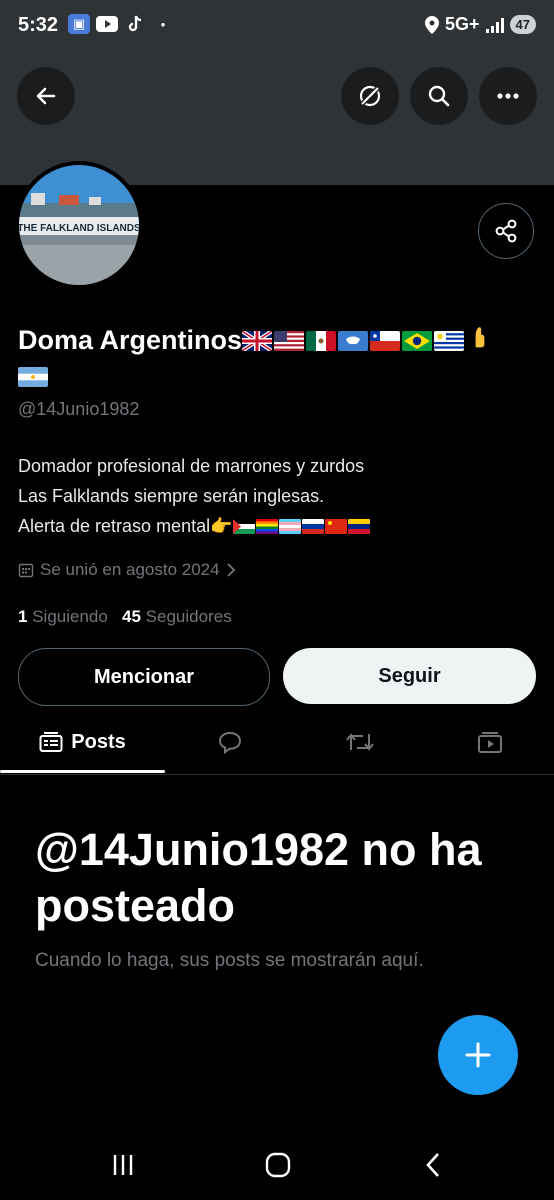 Image resolution: width=554 pixels, height=1200 pixels. I want to click on grok-button, so click(370, 96).